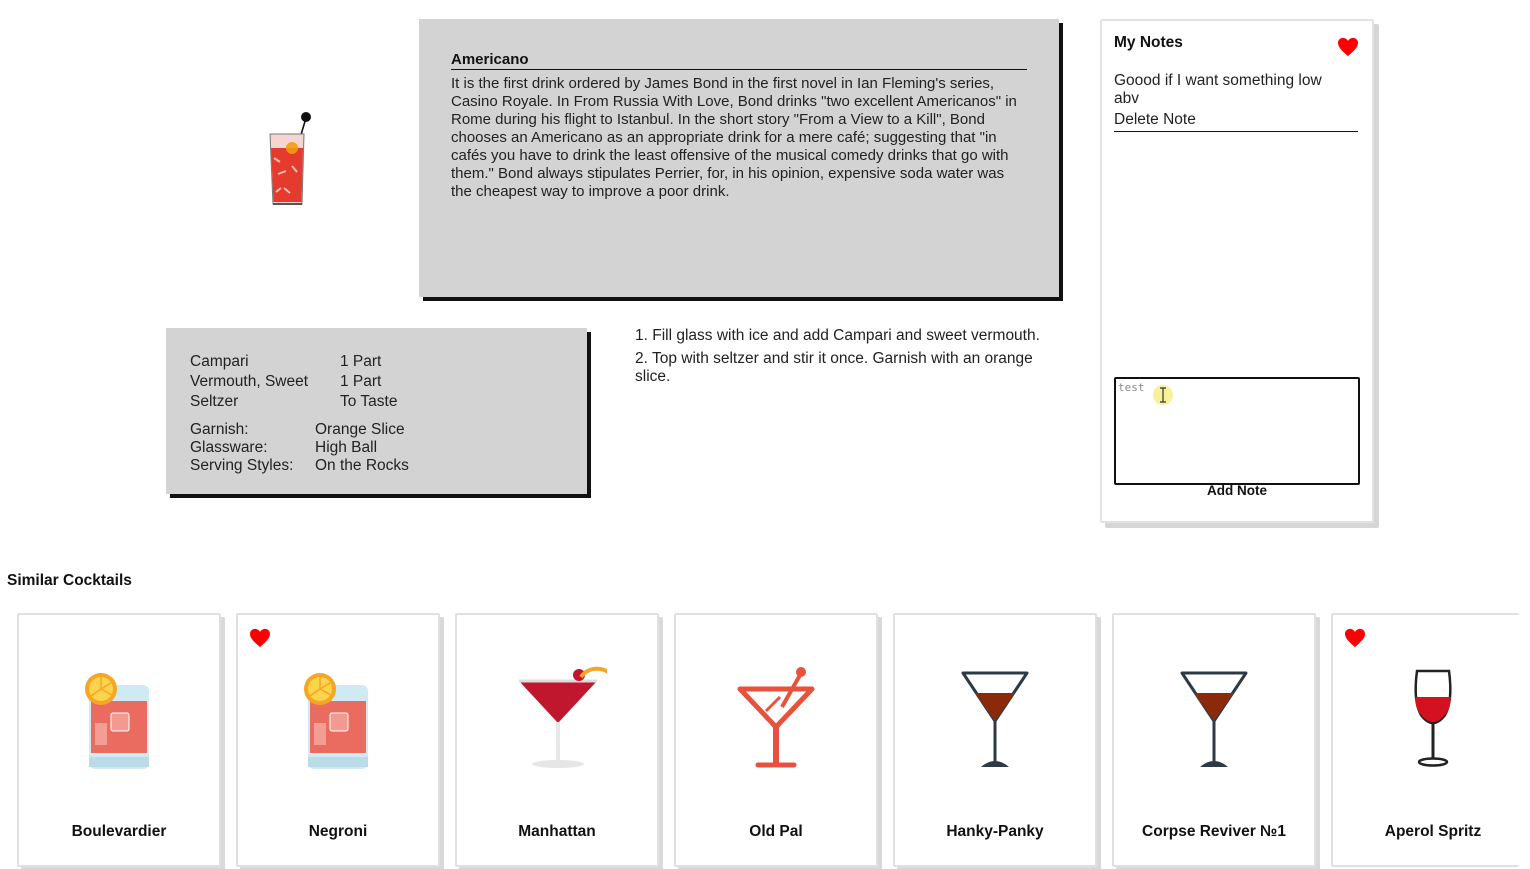 This screenshot has height=869, width=1530. Describe the element at coordinates (297, 430) in the screenshot. I see `garnish-row: Garnish: Orange Slice` at that location.